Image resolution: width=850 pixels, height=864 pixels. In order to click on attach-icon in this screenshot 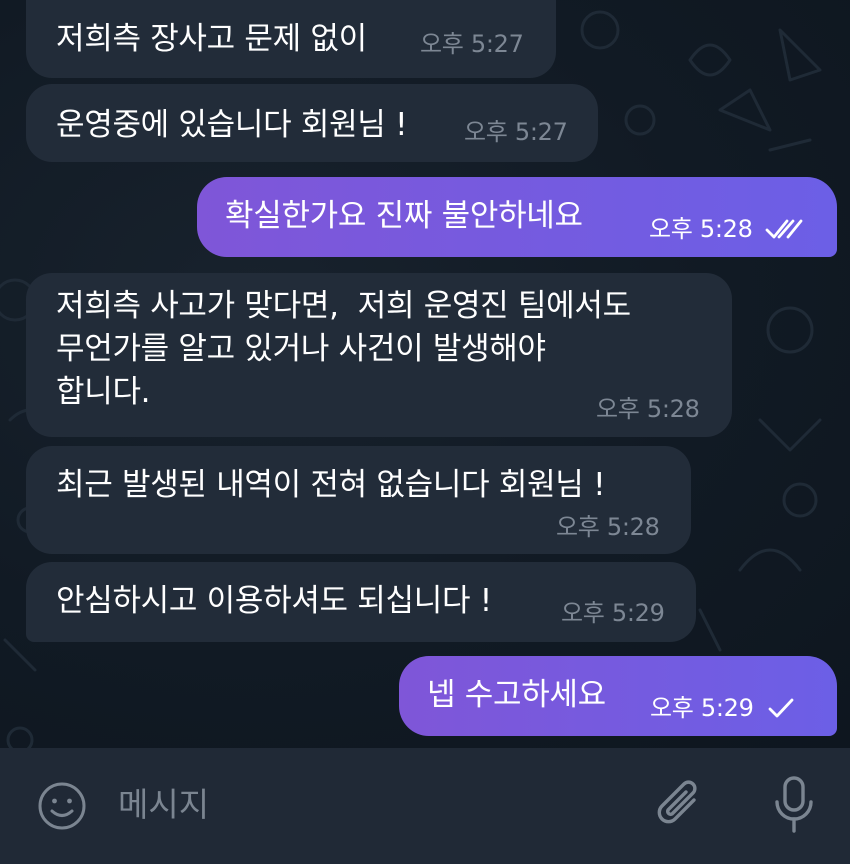, I will do `click(680, 806)`.